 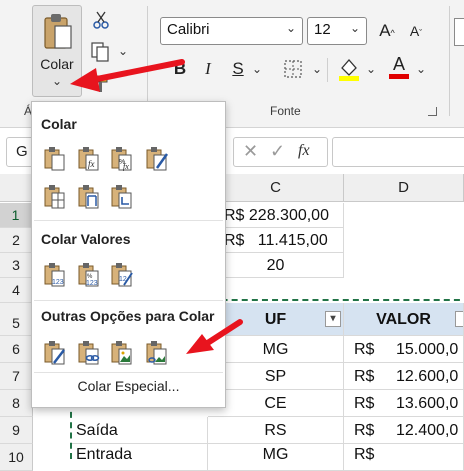 What do you see at coordinates (55, 197) in the screenshot?
I see `paste-no-borders-icon` at bounding box center [55, 197].